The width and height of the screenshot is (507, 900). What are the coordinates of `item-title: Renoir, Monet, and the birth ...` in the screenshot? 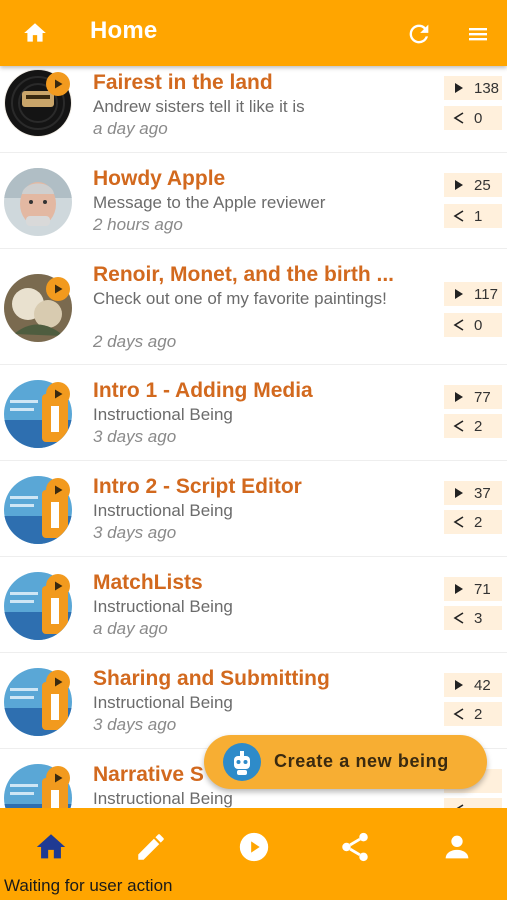 It's located at (244, 274).